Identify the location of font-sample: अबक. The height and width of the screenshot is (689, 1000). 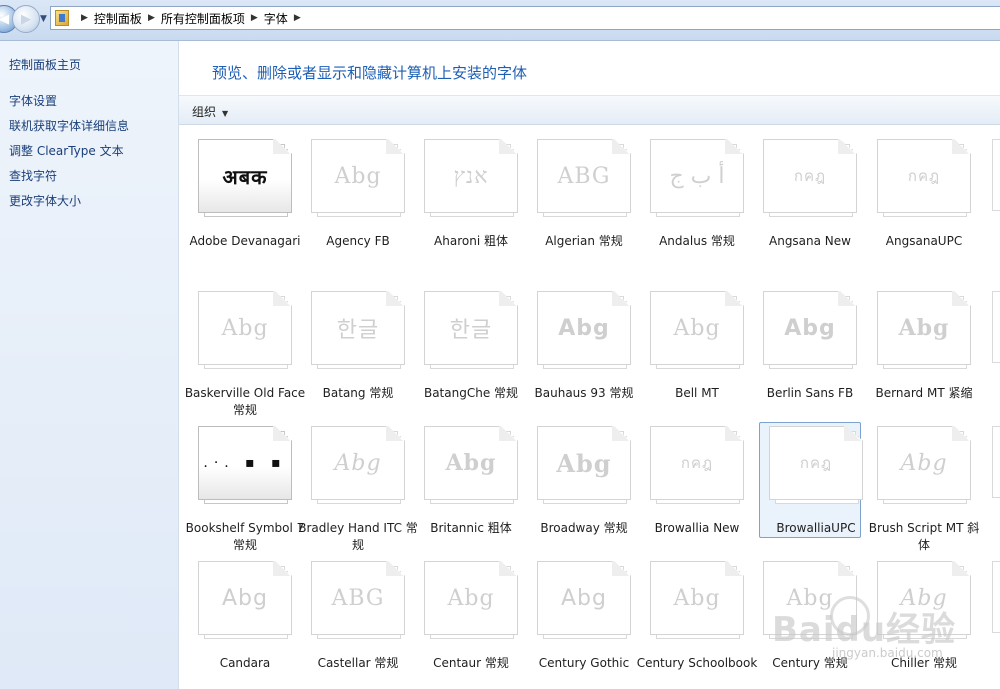
(245, 176).